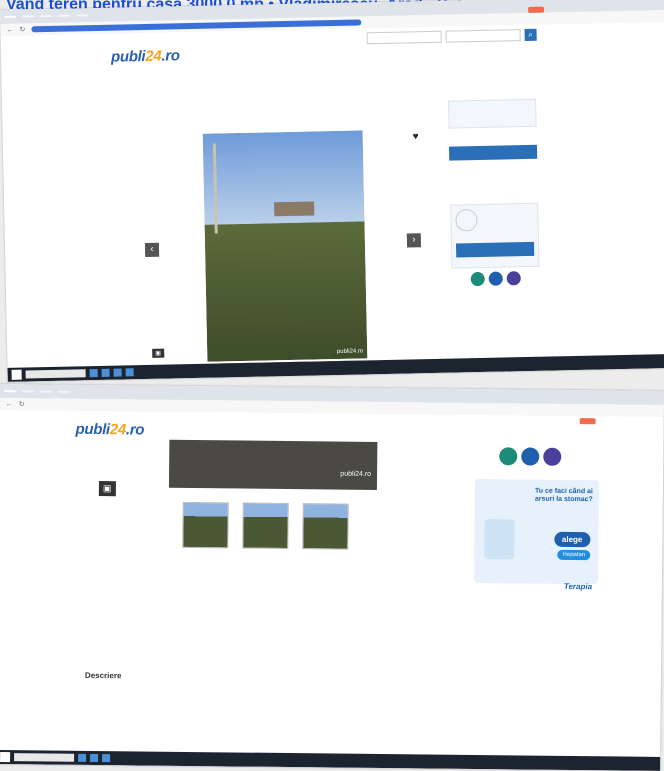  What do you see at coordinates (103, 675) in the screenshot?
I see `description-heading: Descriere` at bounding box center [103, 675].